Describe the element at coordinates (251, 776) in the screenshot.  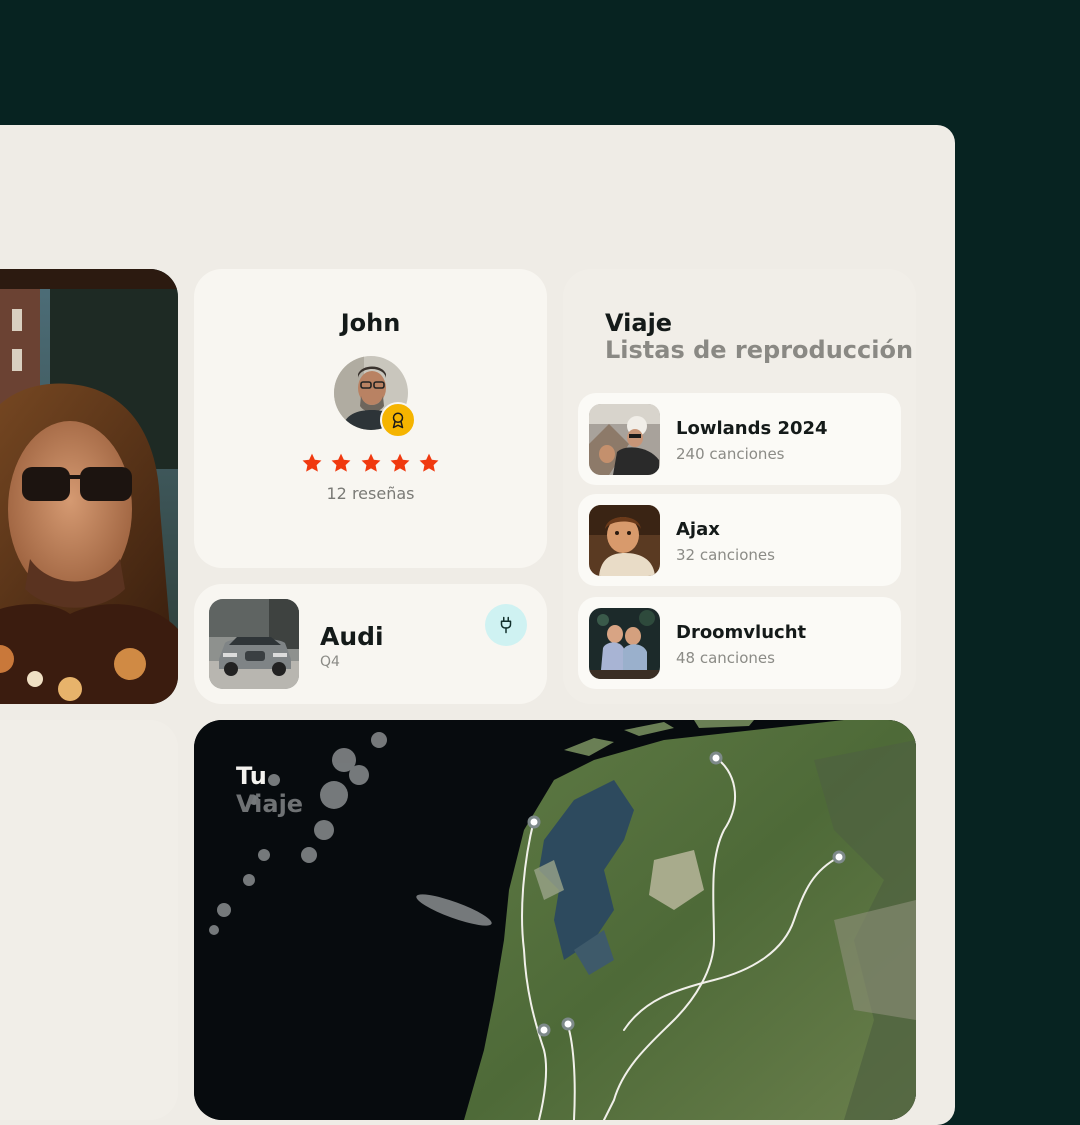
I see `map-title: Tu` at that location.